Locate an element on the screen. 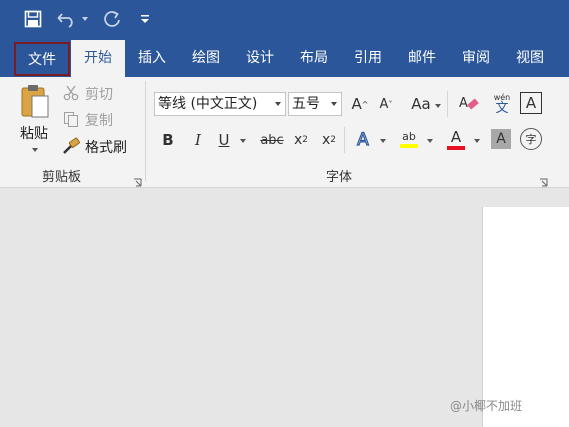  undo-icon is located at coordinates (67, 19).